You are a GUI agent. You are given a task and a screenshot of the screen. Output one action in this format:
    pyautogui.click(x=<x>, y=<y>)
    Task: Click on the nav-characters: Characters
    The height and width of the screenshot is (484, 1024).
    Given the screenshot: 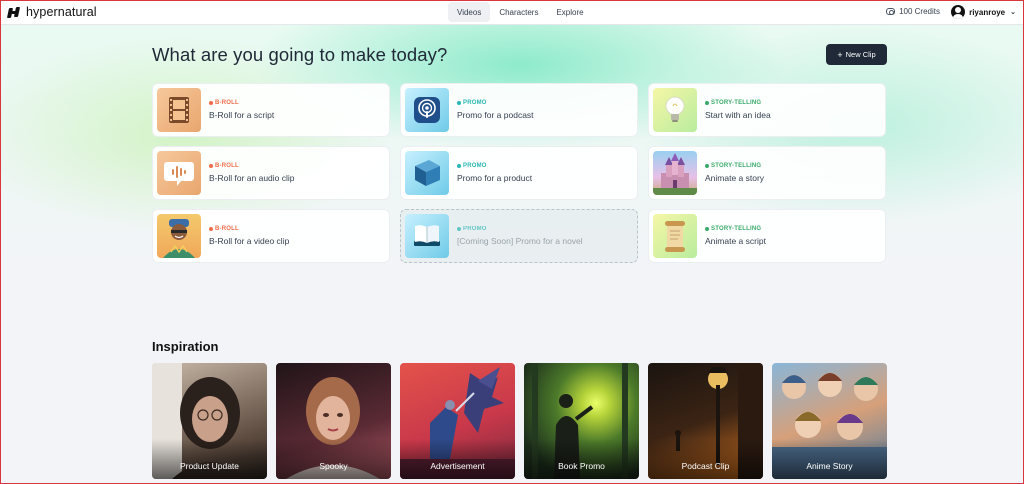 What is the action you would take?
    pyautogui.click(x=518, y=12)
    